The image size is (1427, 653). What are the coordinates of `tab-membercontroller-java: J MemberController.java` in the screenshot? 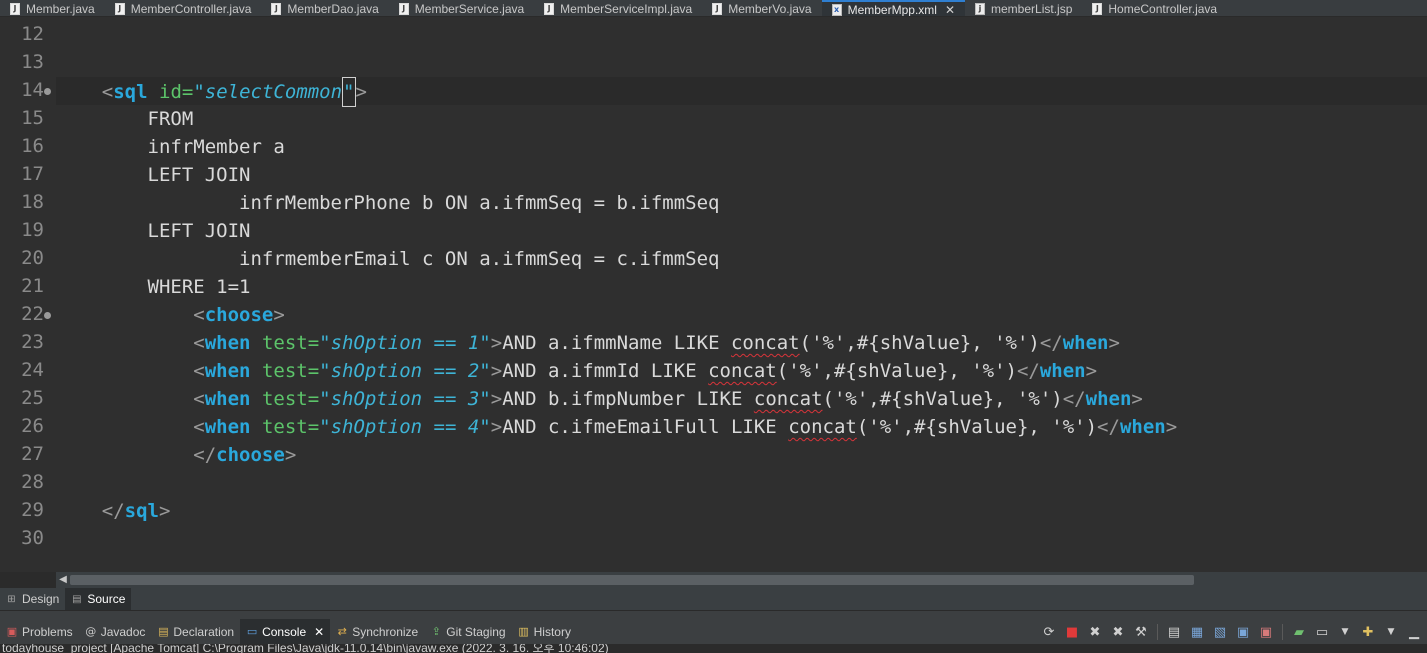 It's located at (183, 8).